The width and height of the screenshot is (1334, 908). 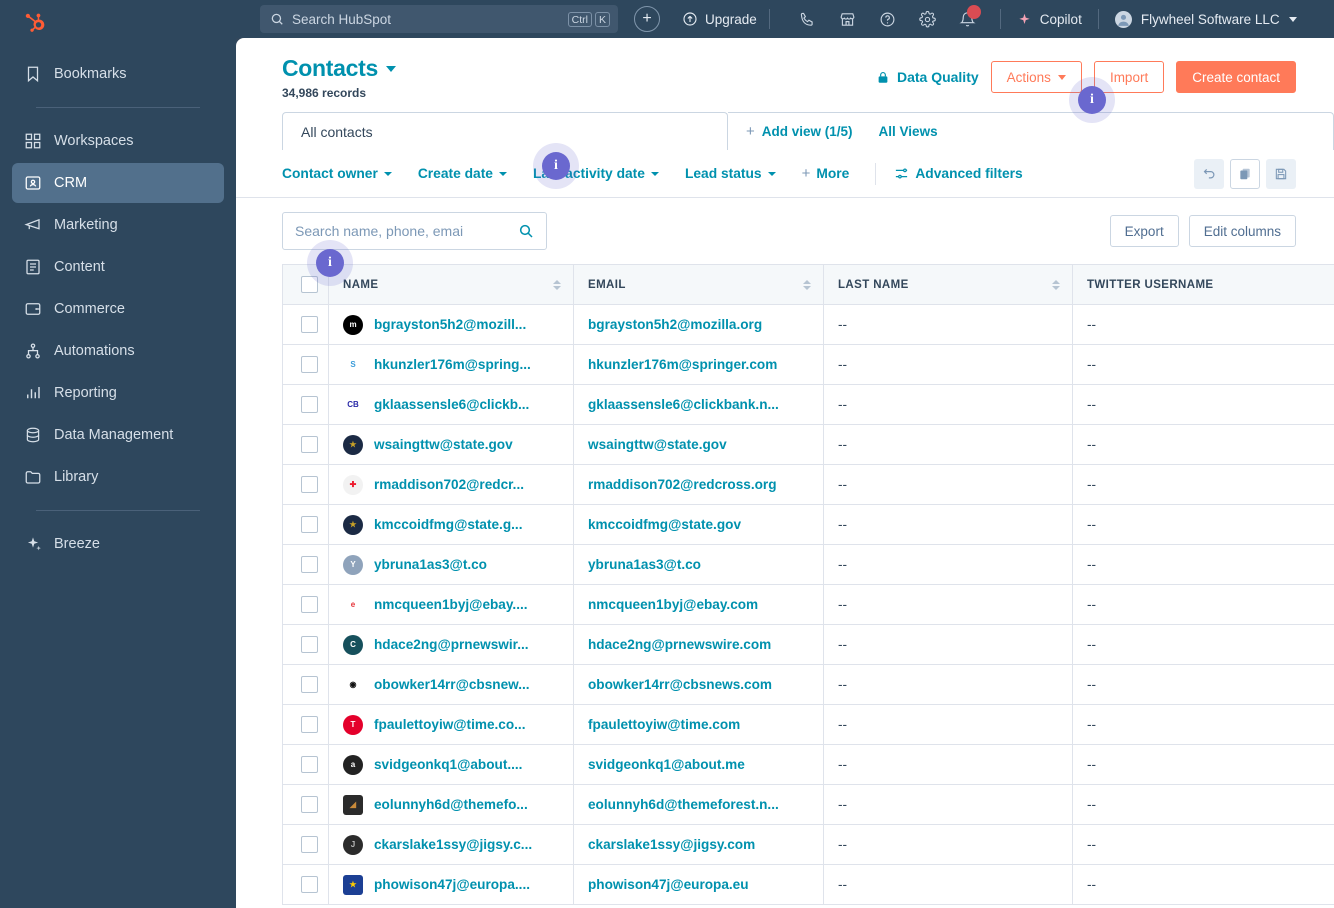 I want to click on more-filters-button: + More, so click(x=826, y=173).